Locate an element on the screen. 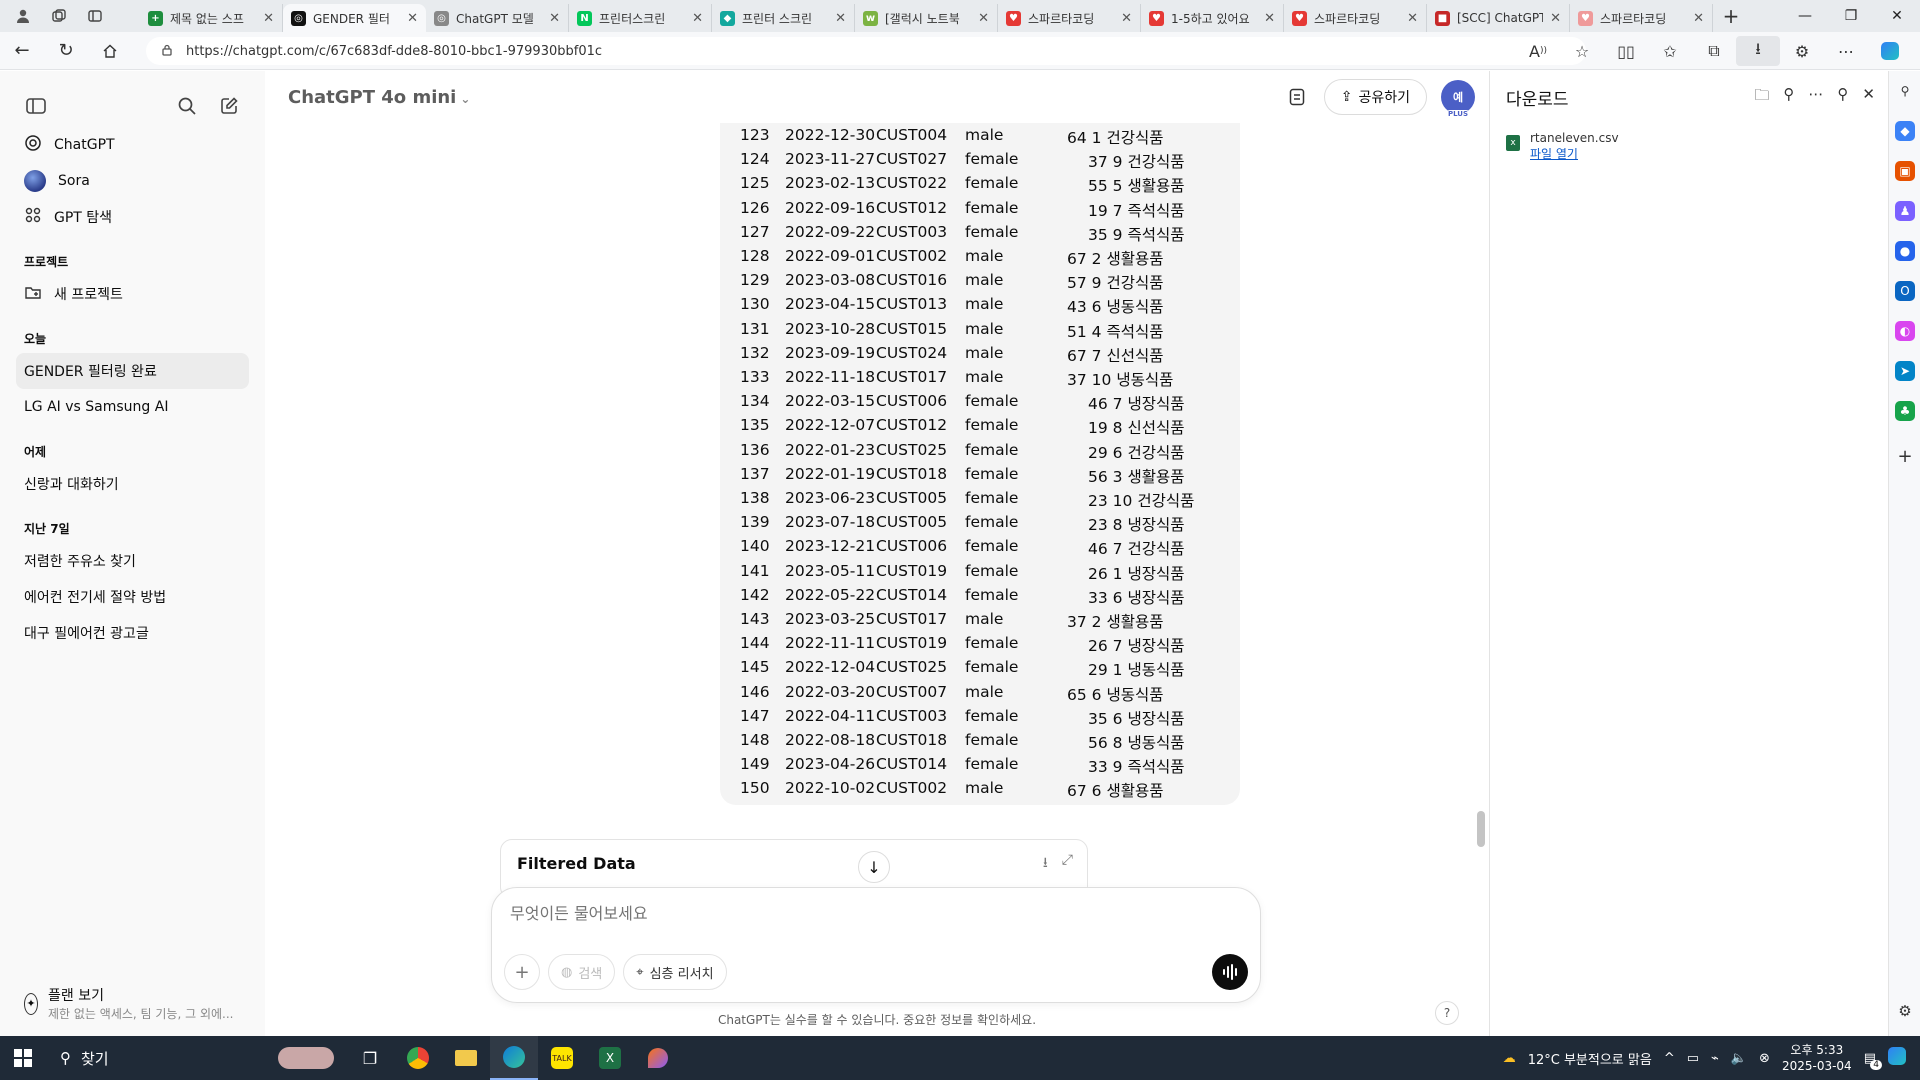  tray-x-icon: ⊗ is located at coordinates (1764, 1058).